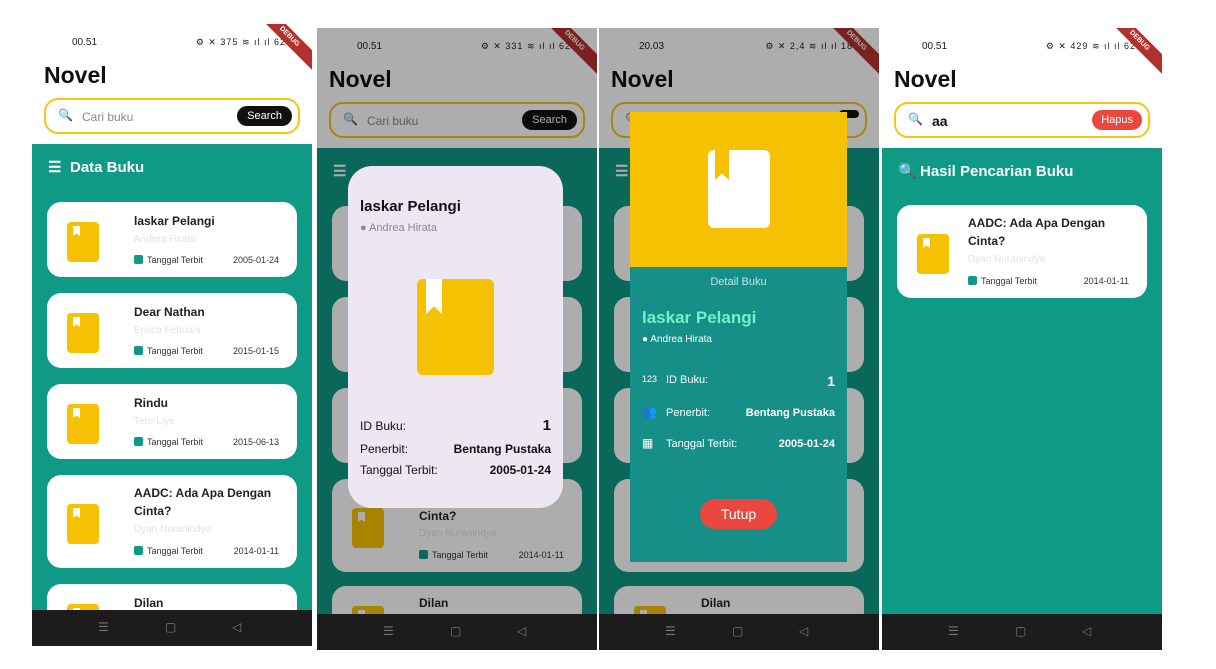  I want to click on detail-author: ● Andrea Hirata, so click(677, 339).